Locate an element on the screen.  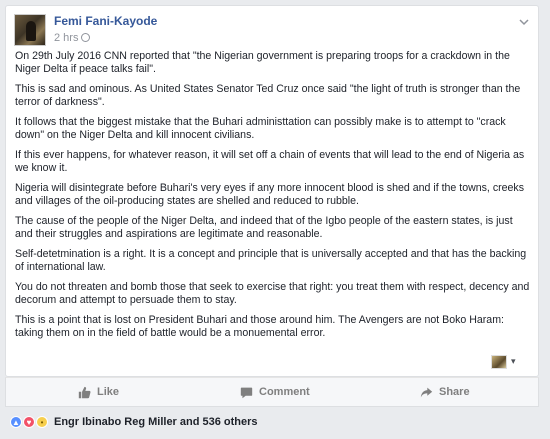
share-button: Share is located at coordinates (445, 392).